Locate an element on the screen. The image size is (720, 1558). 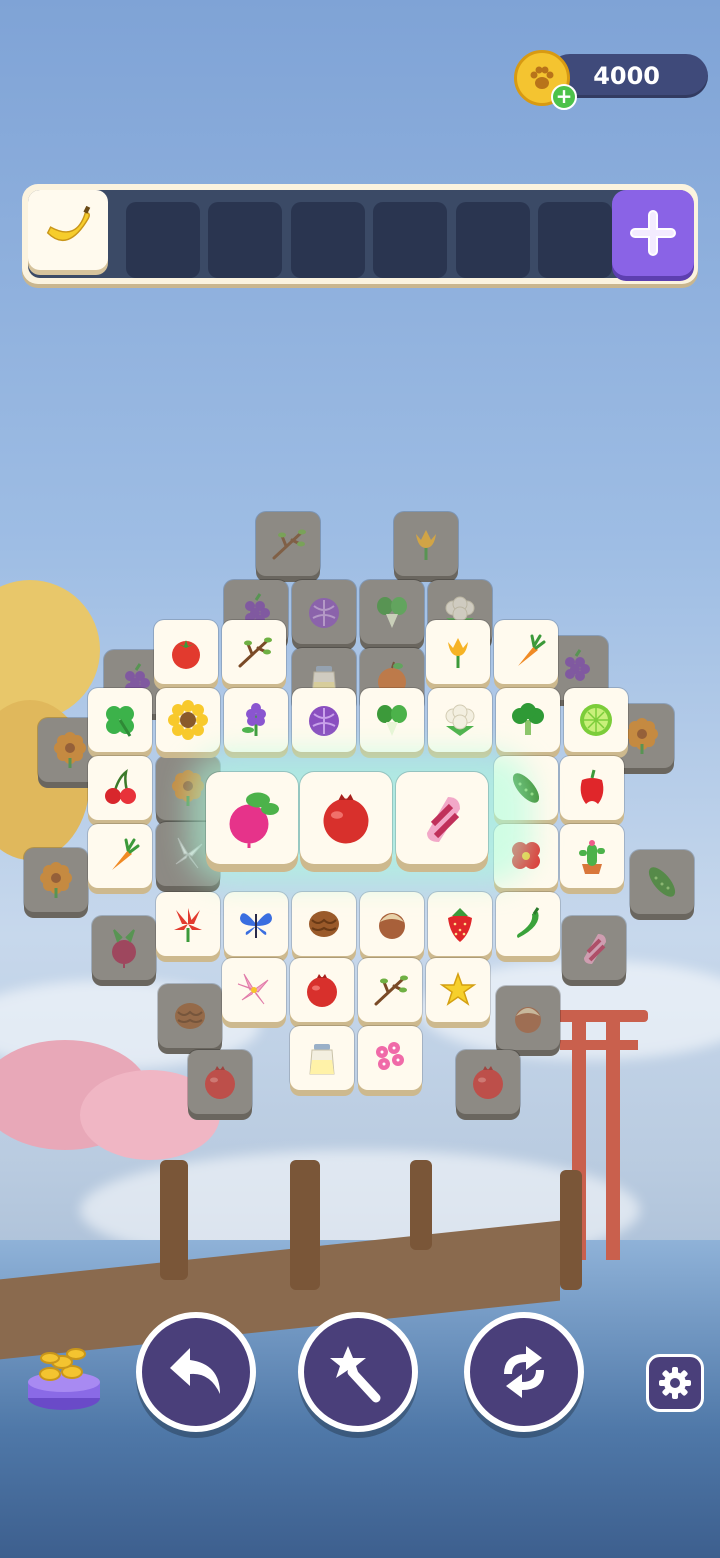
tile-chili is located at coordinates (528, 924).